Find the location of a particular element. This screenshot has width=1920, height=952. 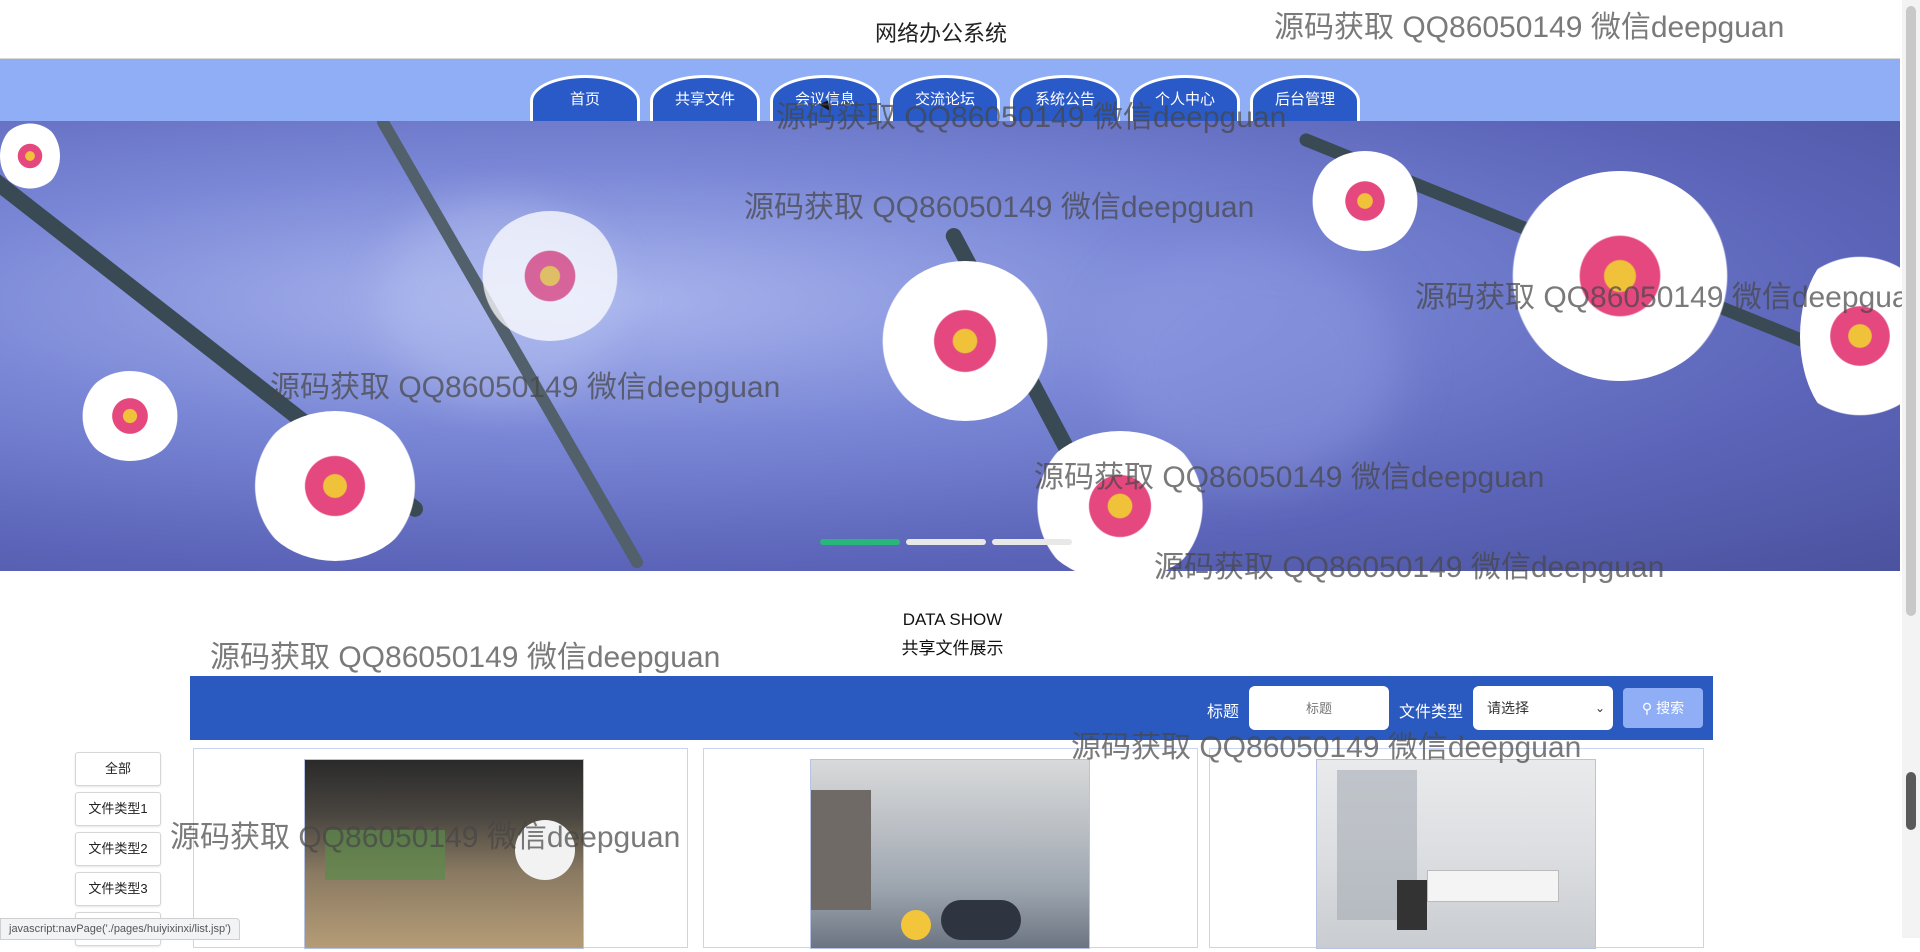

main-nav: 首页 共享文件 会议信息 交流论坛 系统公告 个人中心 后台管理 is located at coordinates (950, 90).